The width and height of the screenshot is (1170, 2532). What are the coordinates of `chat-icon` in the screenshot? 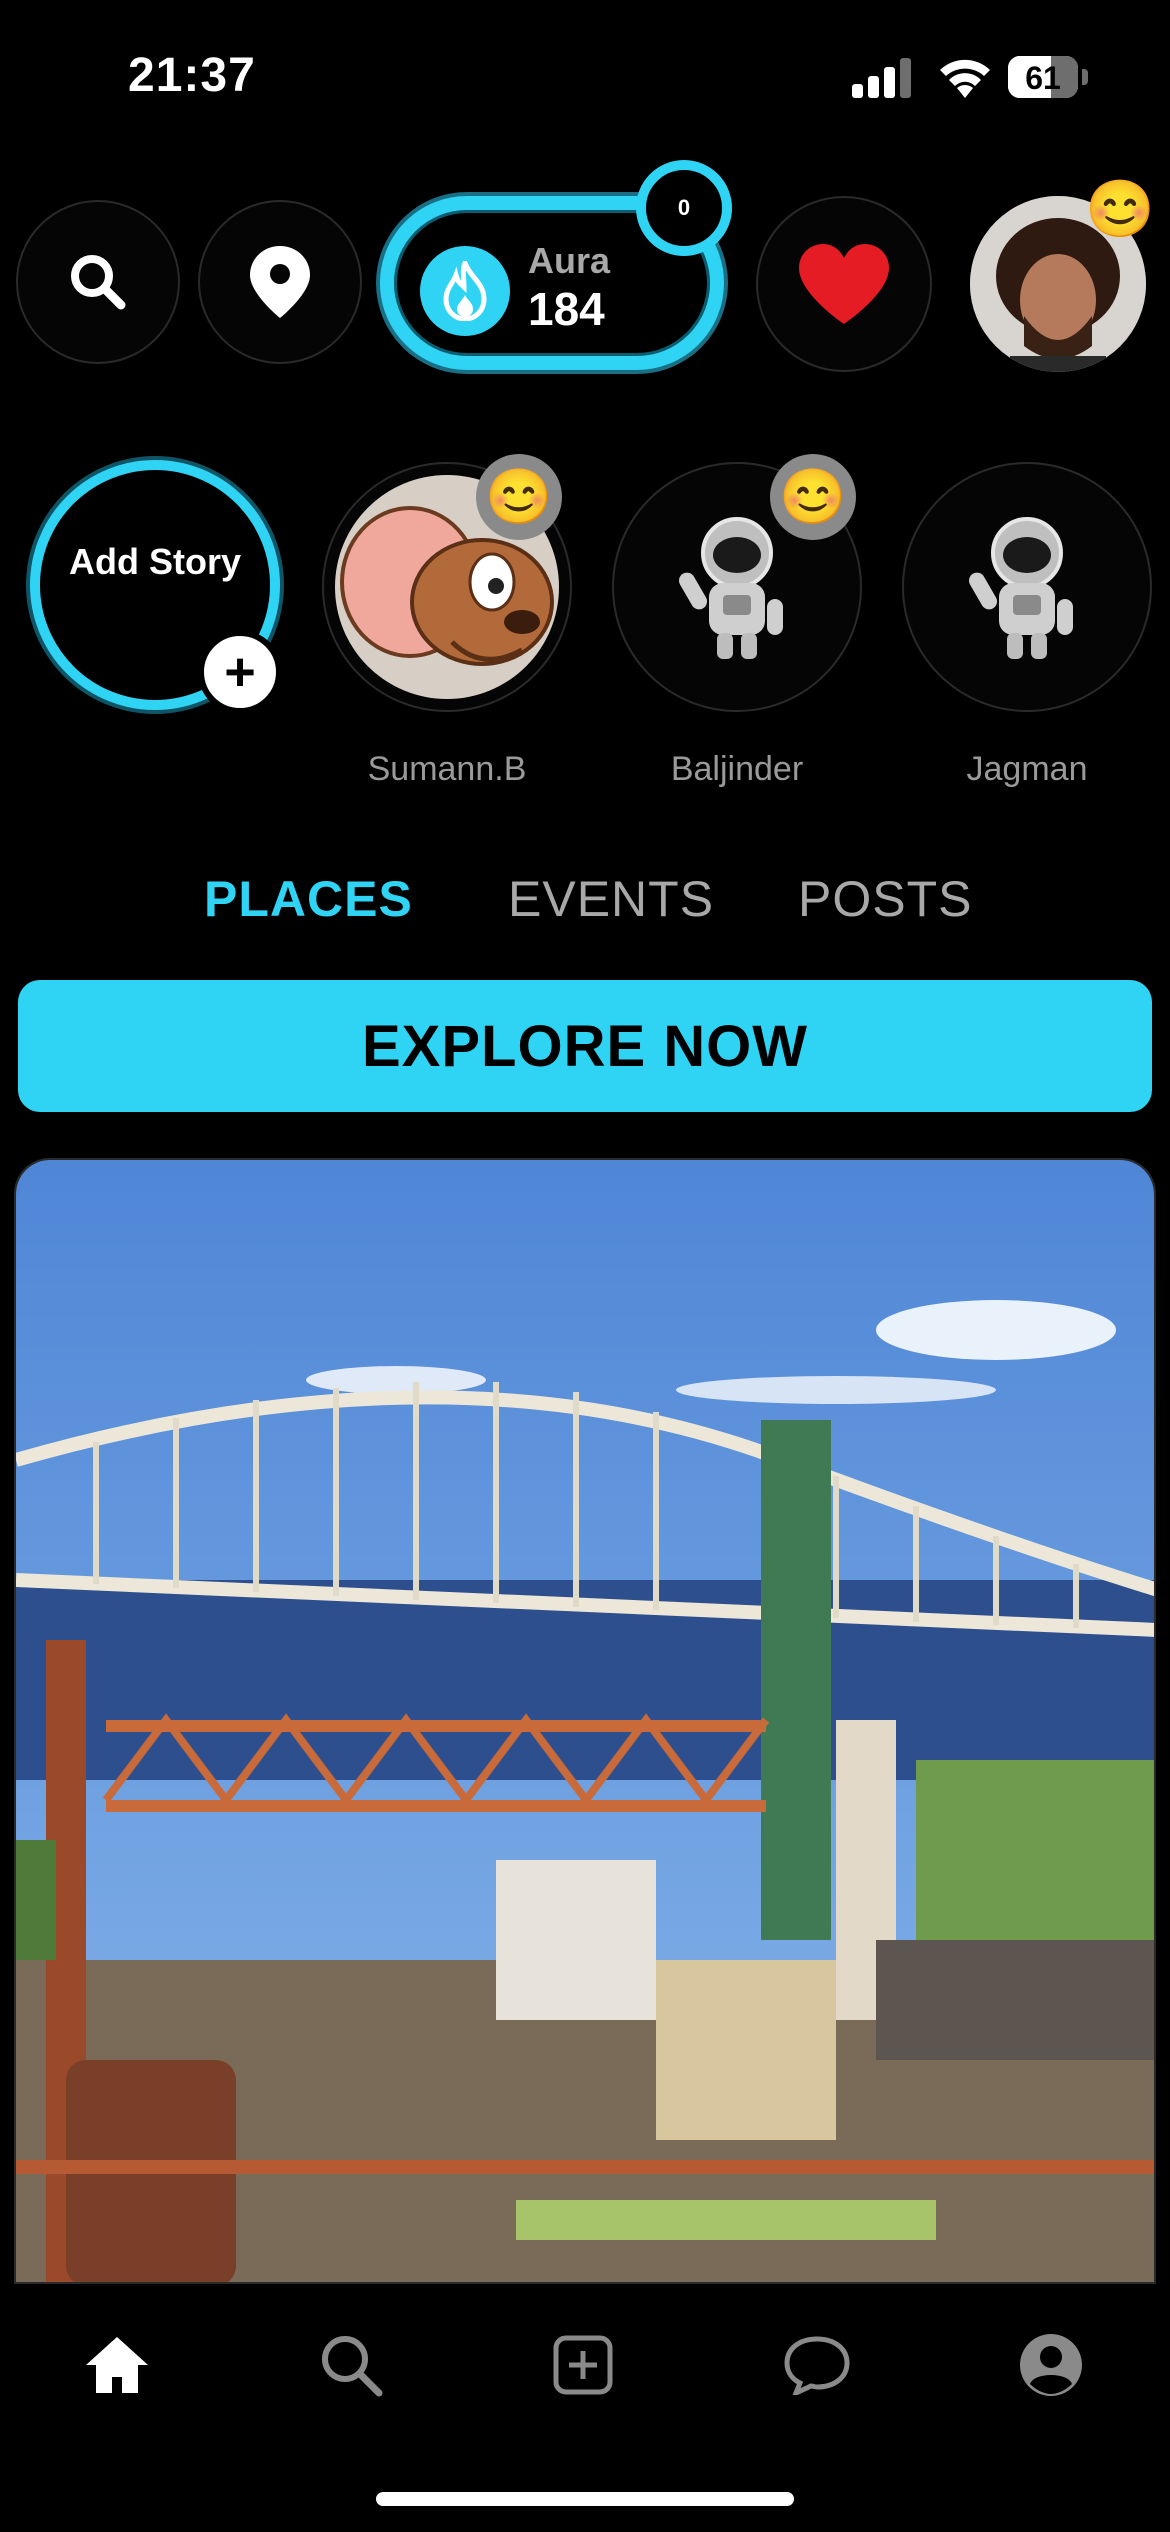 It's located at (817, 2365).